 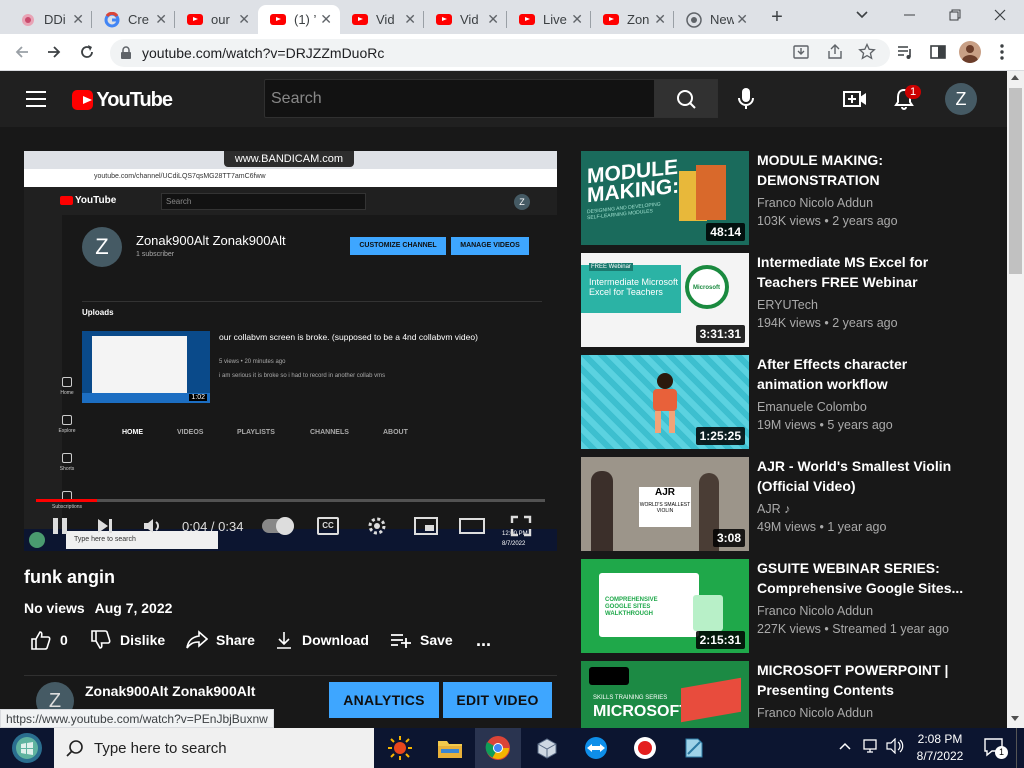 I want to click on voice-search-icon, so click(x=746, y=99).